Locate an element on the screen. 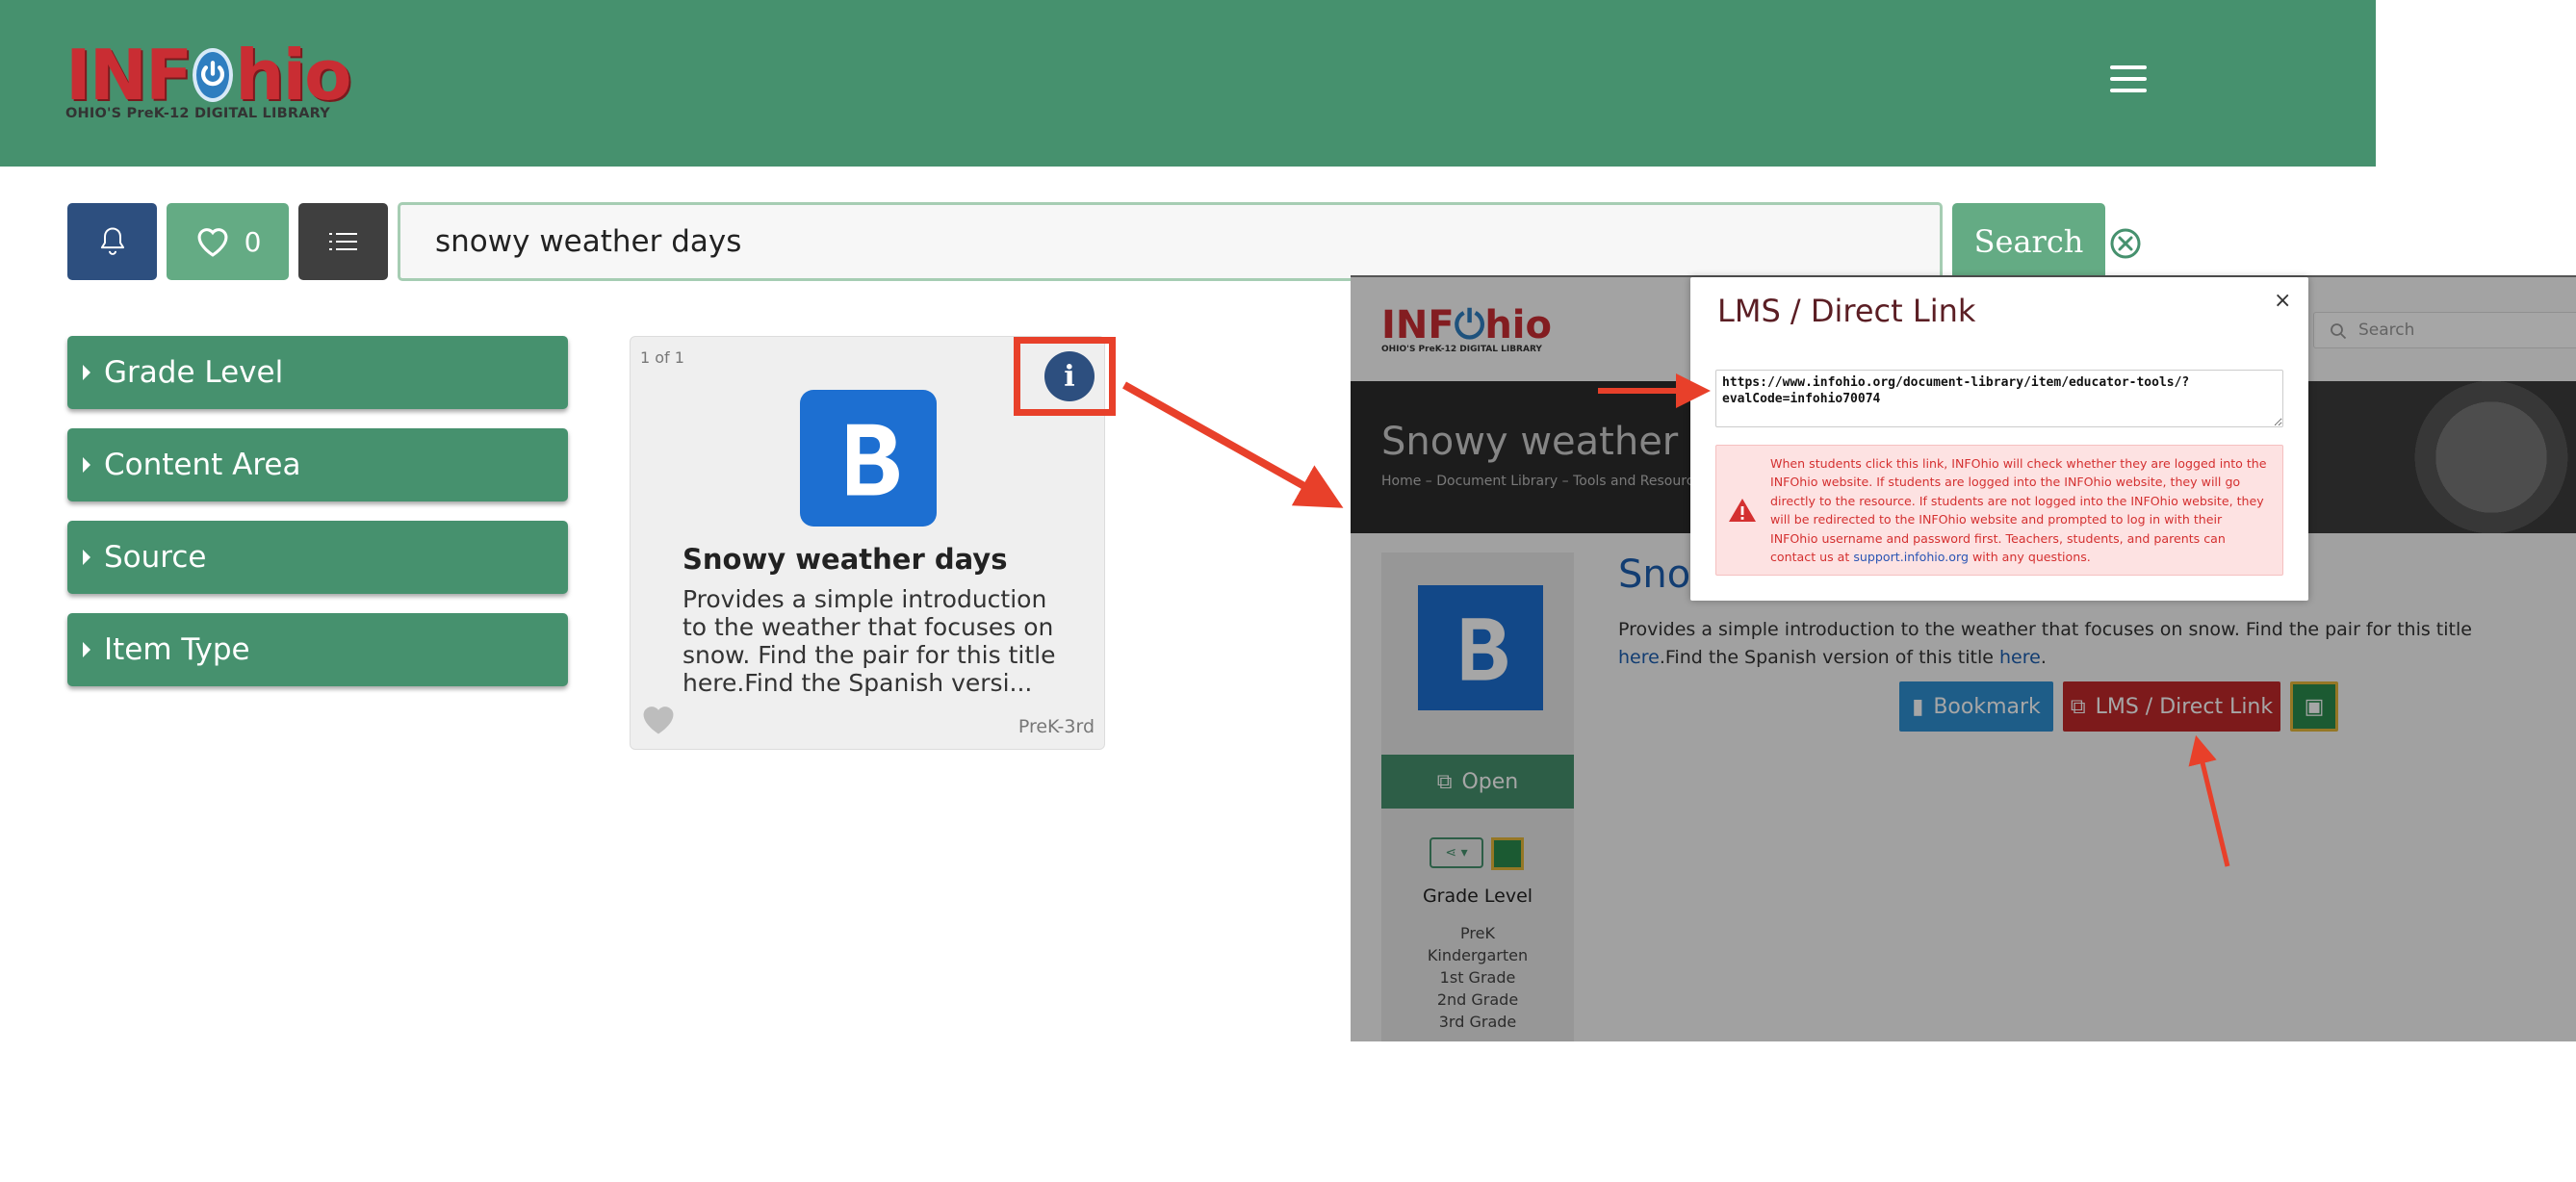 The width and height of the screenshot is (2576, 1182). infohio-logo: INF hio OHIO'S PreK-12 DIGITAL LIBRARY is located at coordinates (209, 78).